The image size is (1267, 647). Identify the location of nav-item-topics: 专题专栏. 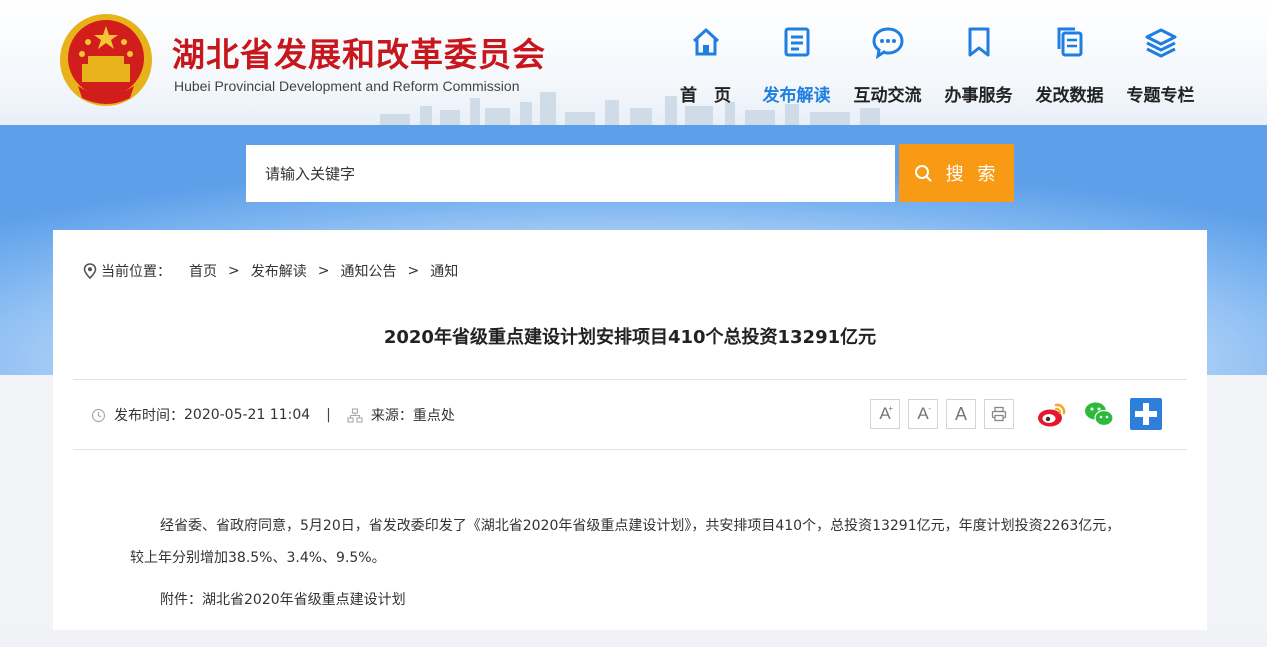
(1160, 65).